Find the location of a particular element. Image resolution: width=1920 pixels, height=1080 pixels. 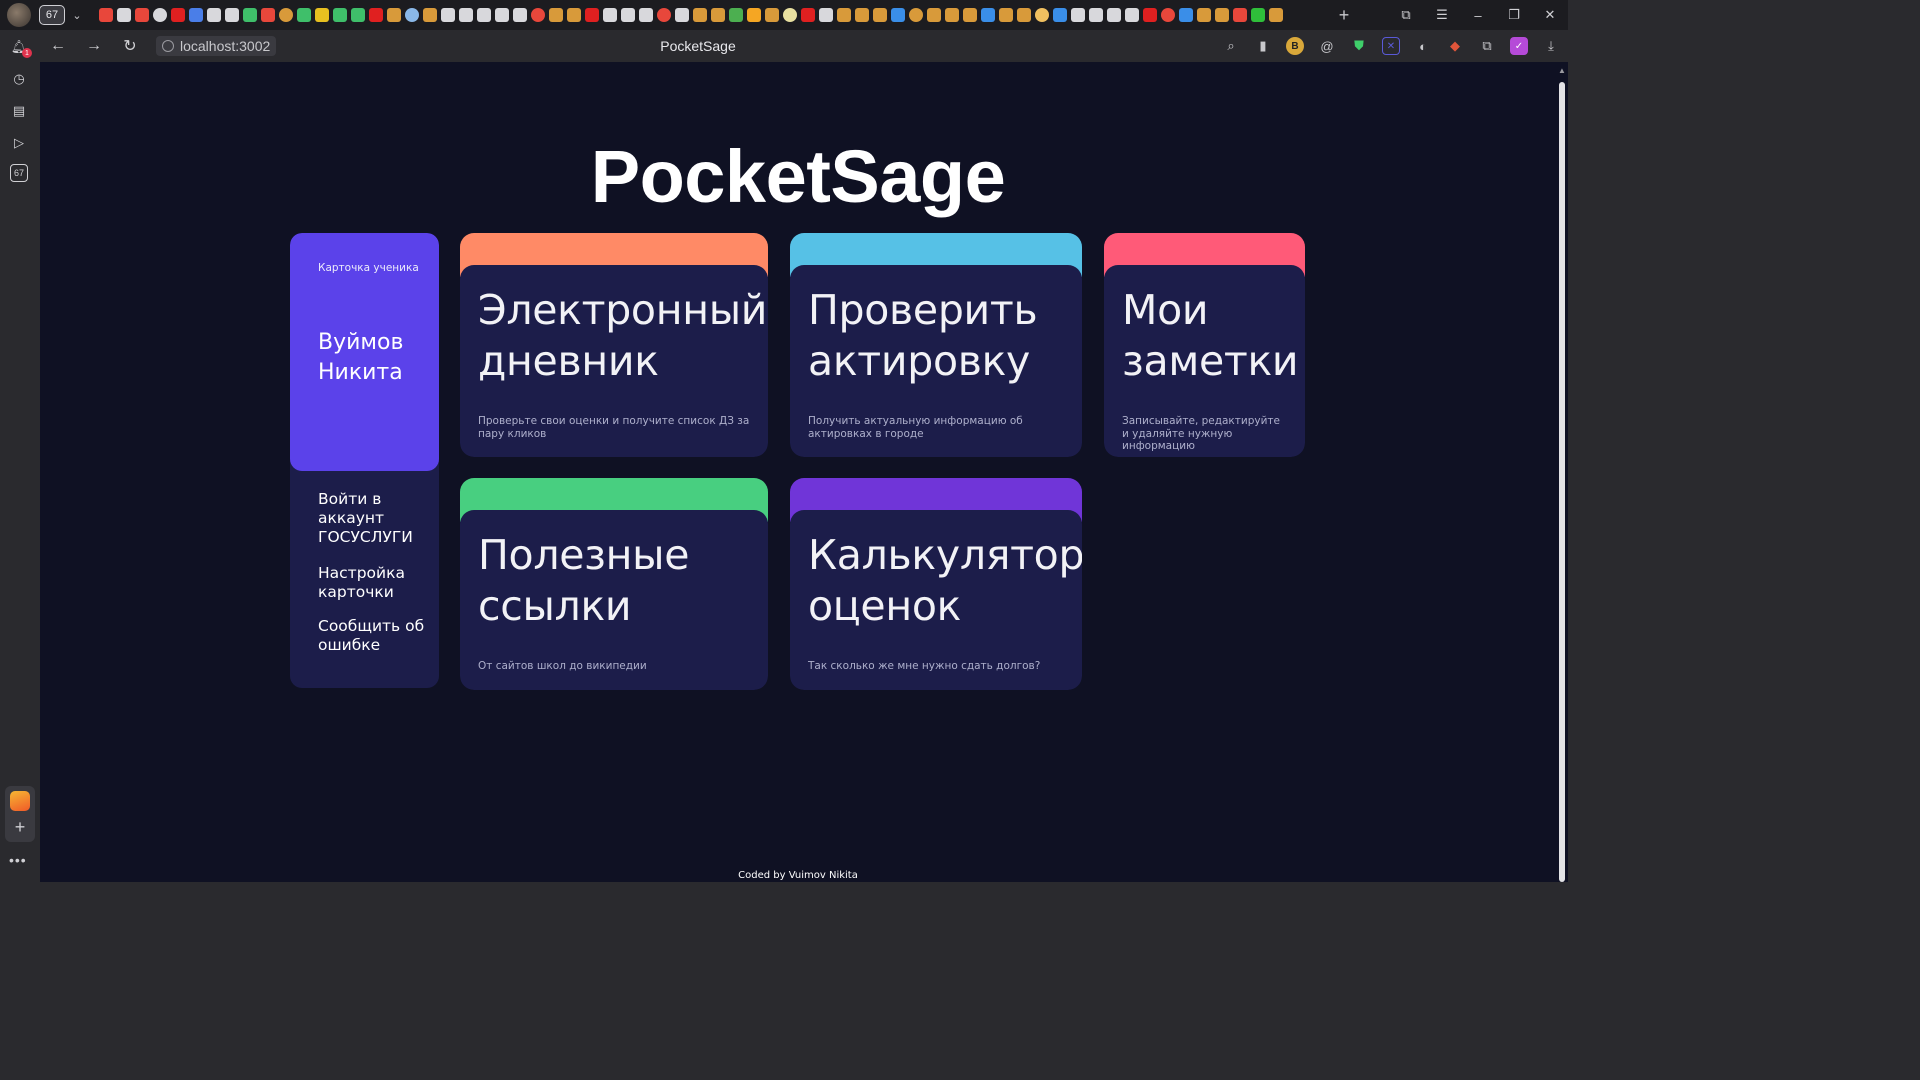

address-bar: localhost:3002 is located at coordinates (216, 46).